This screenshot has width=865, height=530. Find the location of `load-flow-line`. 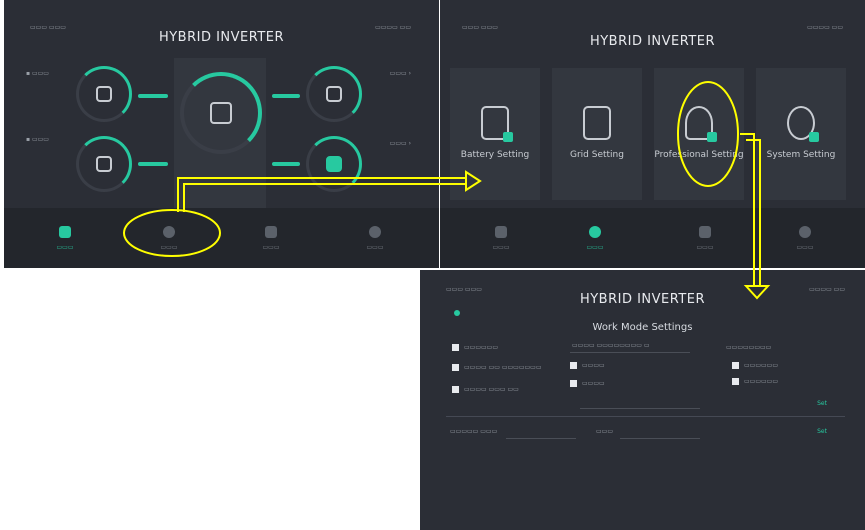

load-flow-line is located at coordinates (286, 164).